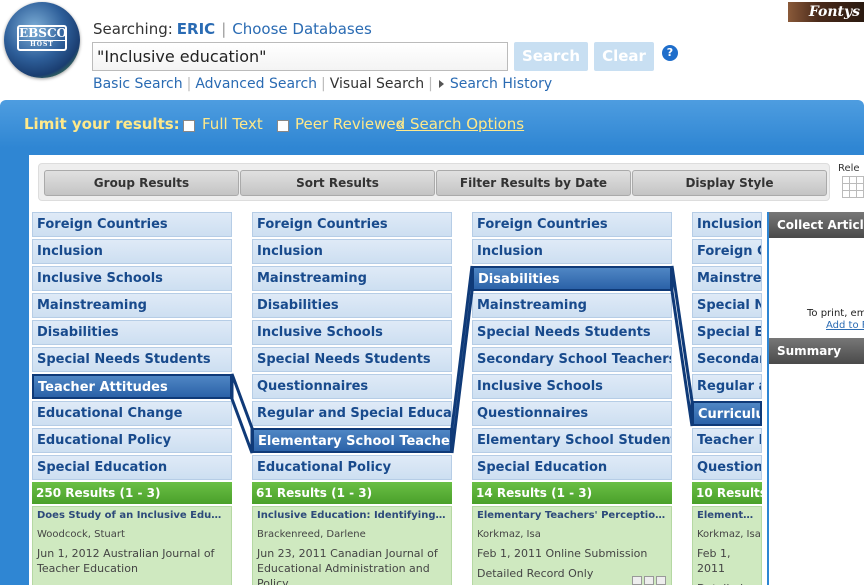  I want to click on results-count-bar: 10 Results (, so click(727, 493).